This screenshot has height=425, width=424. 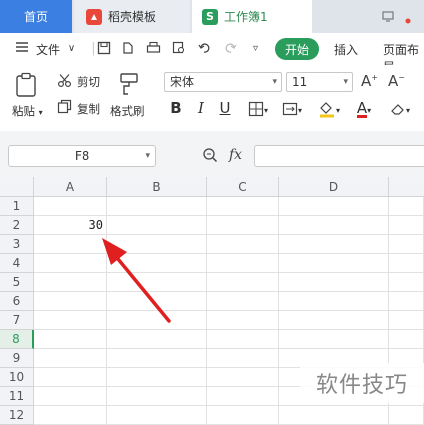 I want to click on annotation-arrow, so click(x=136, y=280).